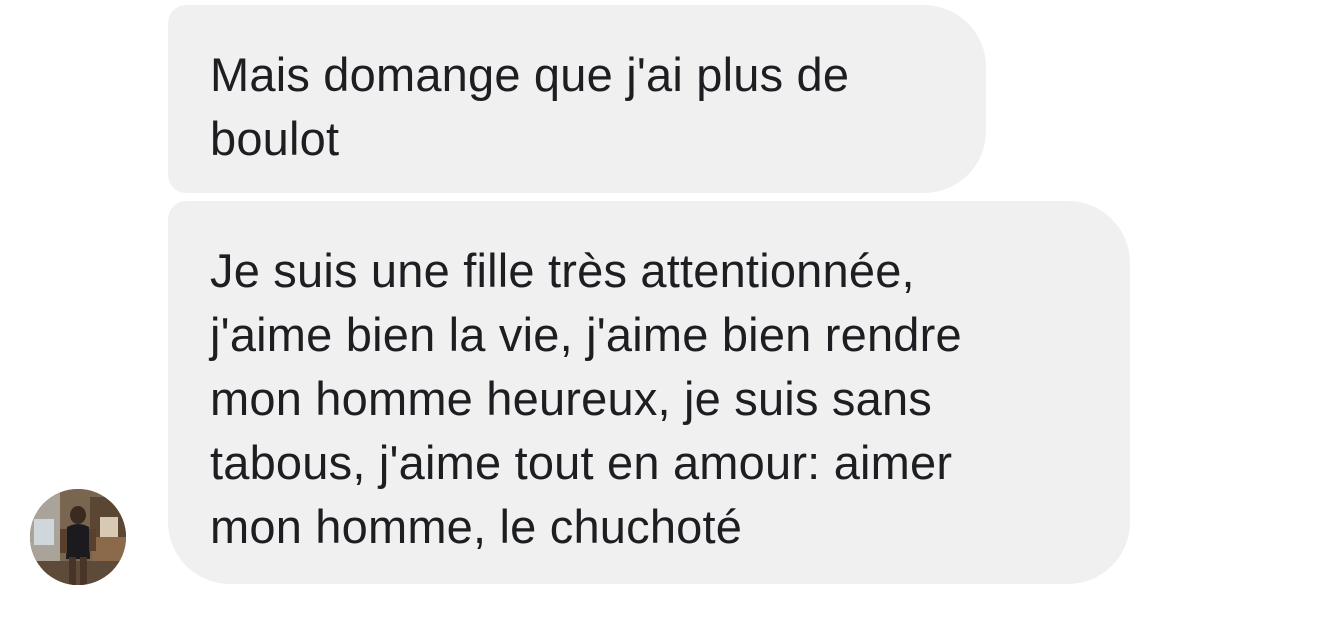 The height and width of the screenshot is (637, 1329). Describe the element at coordinates (571, 398) in the screenshot. I see `message-text-line: mon homme heureux, je suis sans` at that location.